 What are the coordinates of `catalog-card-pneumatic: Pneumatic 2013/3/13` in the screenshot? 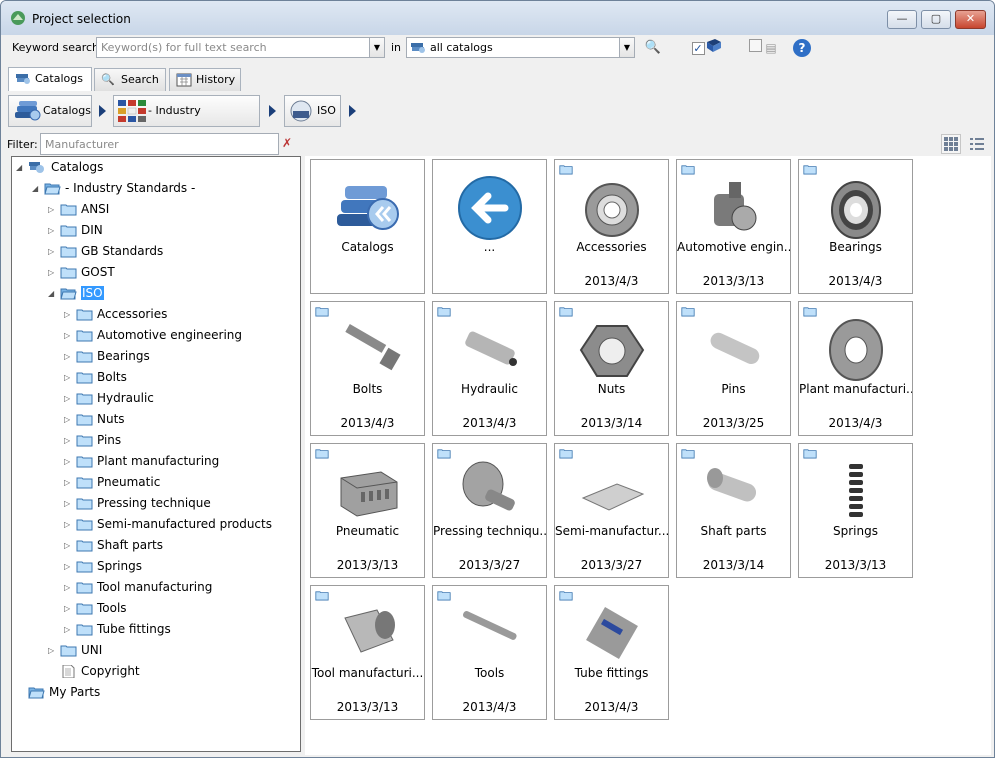 It's located at (367, 510).